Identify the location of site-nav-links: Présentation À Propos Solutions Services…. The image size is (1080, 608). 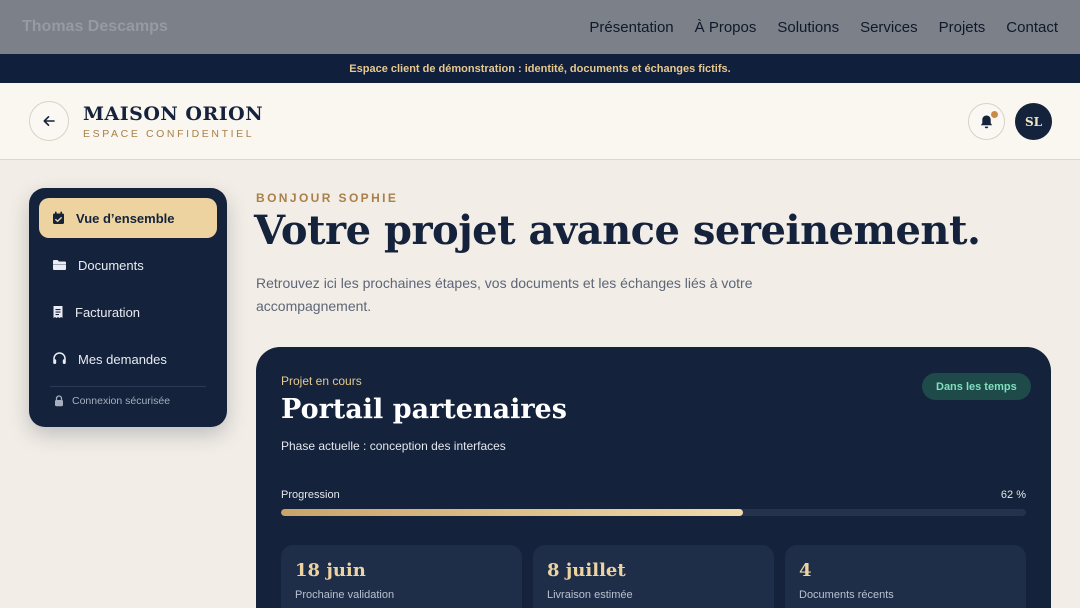
(823, 27).